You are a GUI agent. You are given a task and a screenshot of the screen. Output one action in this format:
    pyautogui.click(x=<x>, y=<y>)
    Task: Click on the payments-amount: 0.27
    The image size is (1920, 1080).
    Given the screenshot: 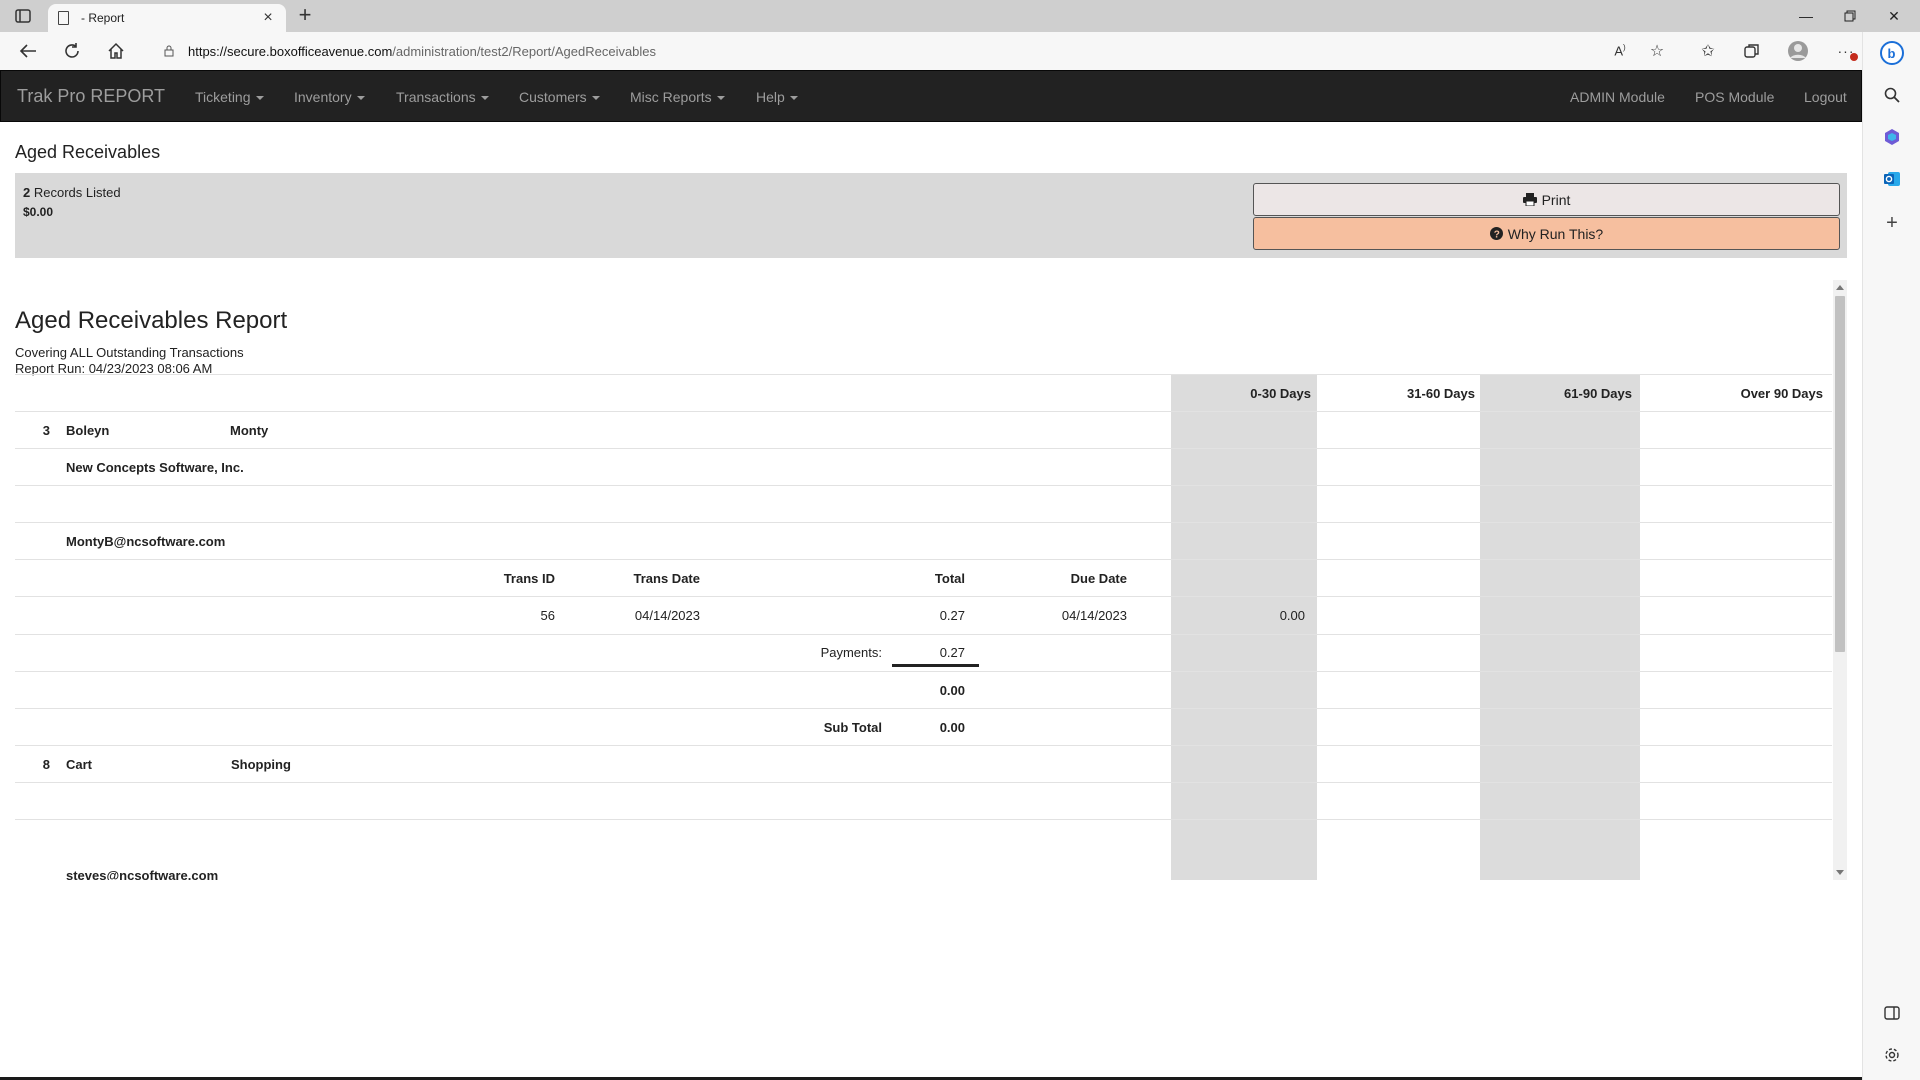 What is the action you would take?
    pyautogui.click(x=952, y=652)
    